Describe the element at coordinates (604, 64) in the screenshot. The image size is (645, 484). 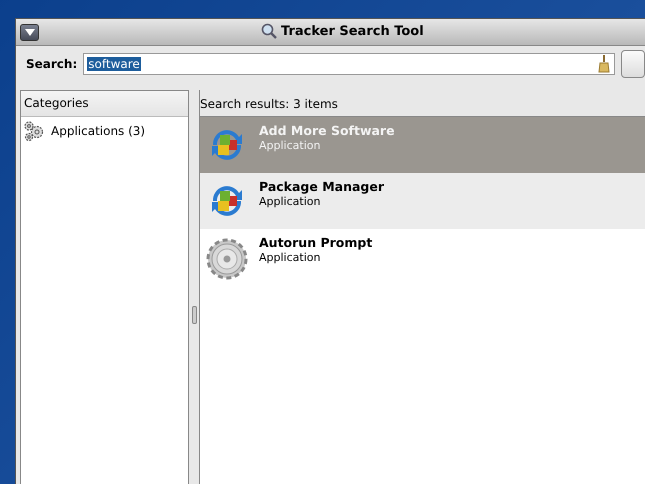
I see `broom-icon` at that location.